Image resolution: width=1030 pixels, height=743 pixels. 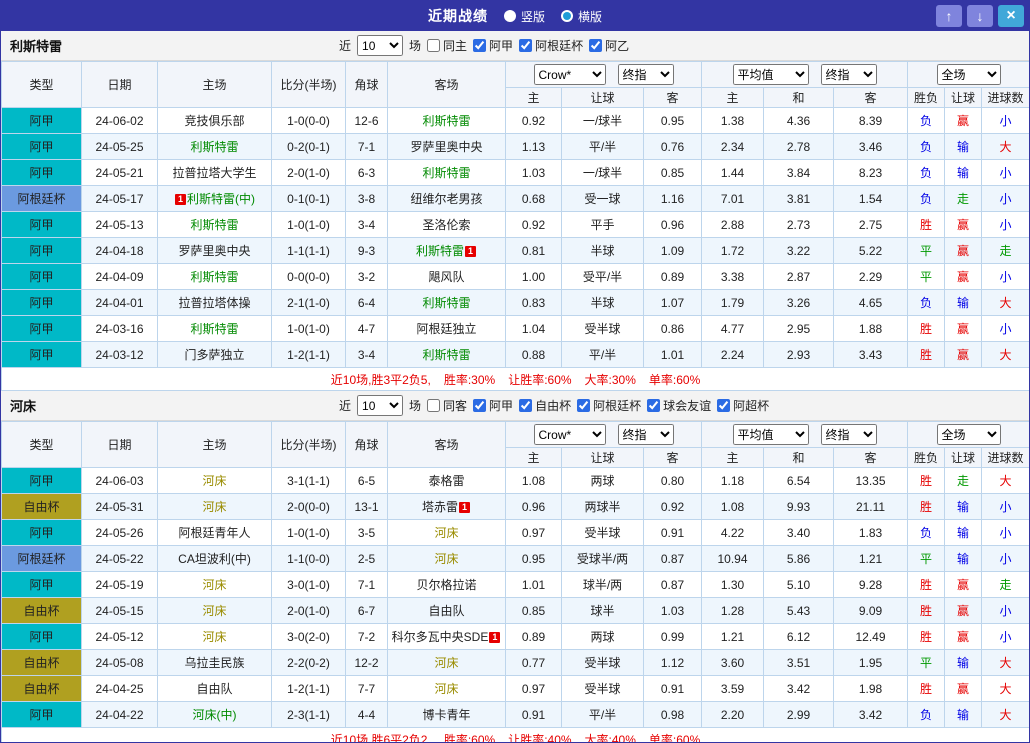 I want to click on same-venue-filter: 同主, so click(x=447, y=45).